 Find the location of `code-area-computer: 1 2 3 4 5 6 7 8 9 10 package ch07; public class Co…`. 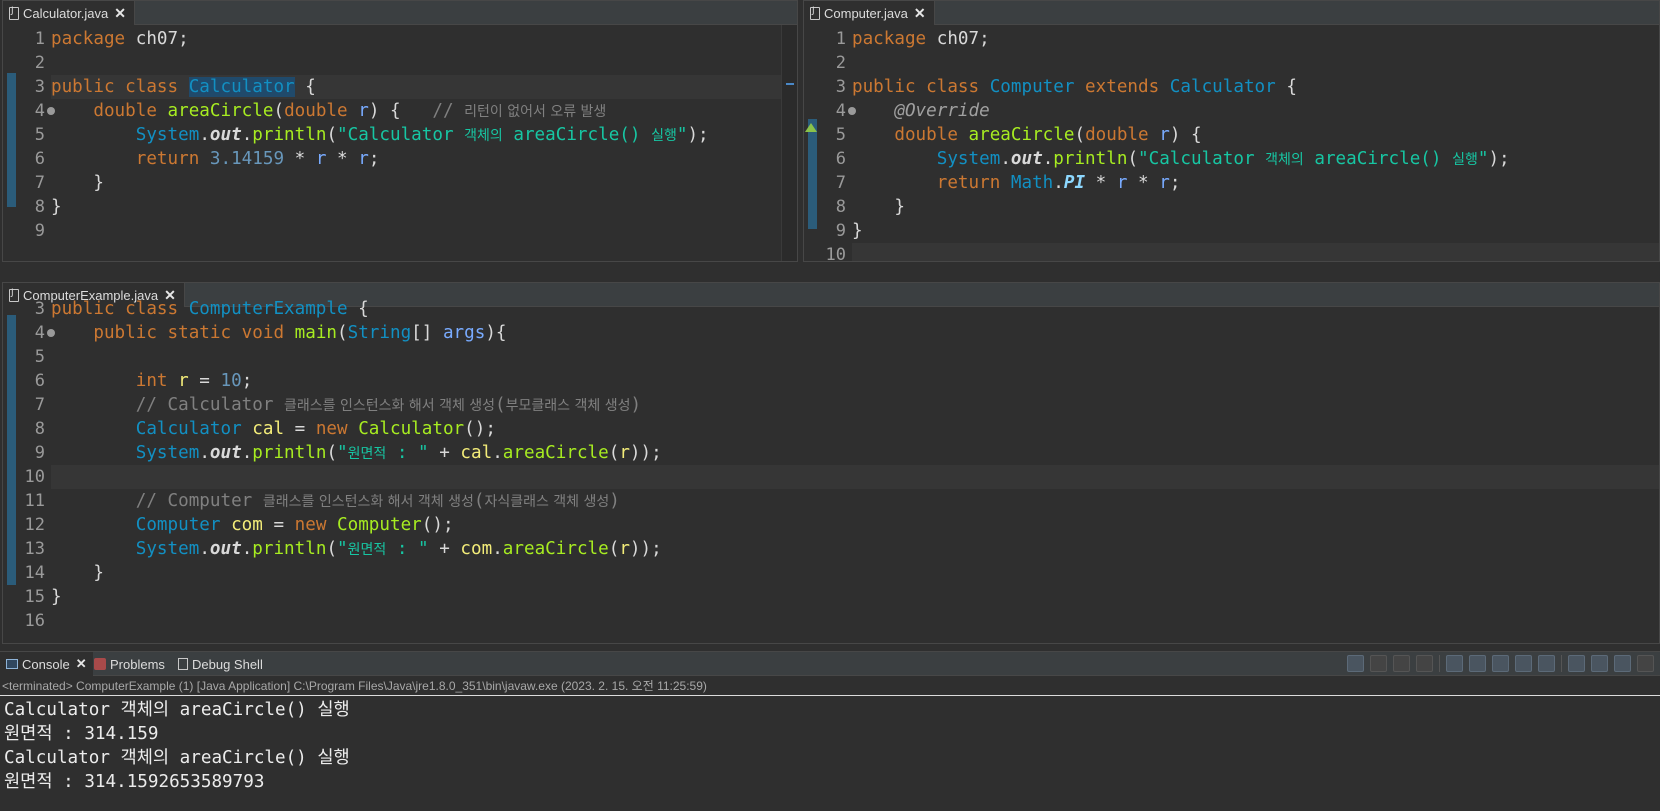

code-area-computer: 1 2 3 4 5 6 7 8 9 10 package ch07; public class Co… is located at coordinates (1231, 143).